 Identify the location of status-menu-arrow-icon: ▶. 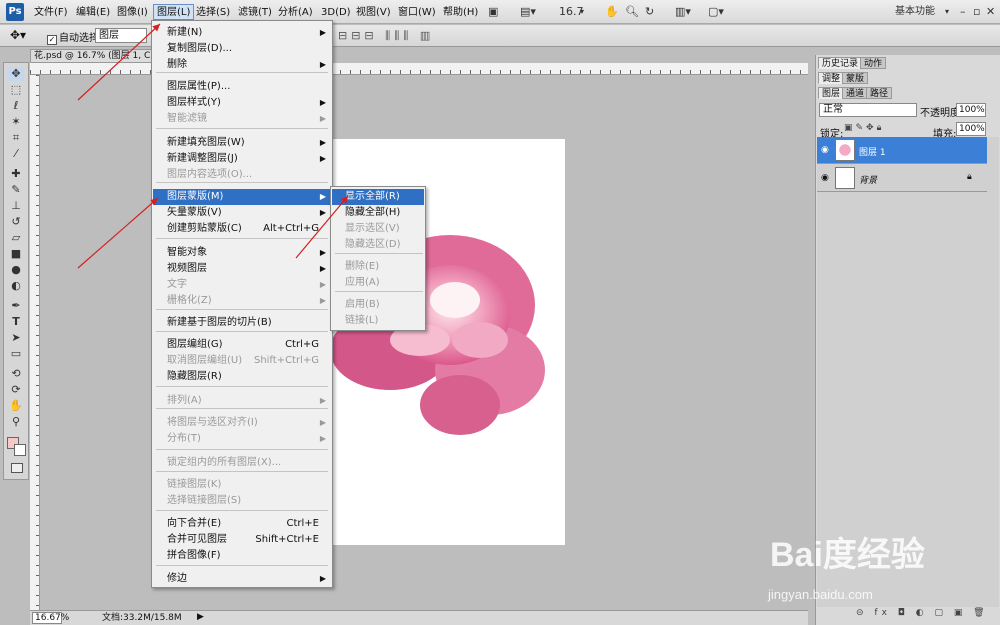
(200, 617).